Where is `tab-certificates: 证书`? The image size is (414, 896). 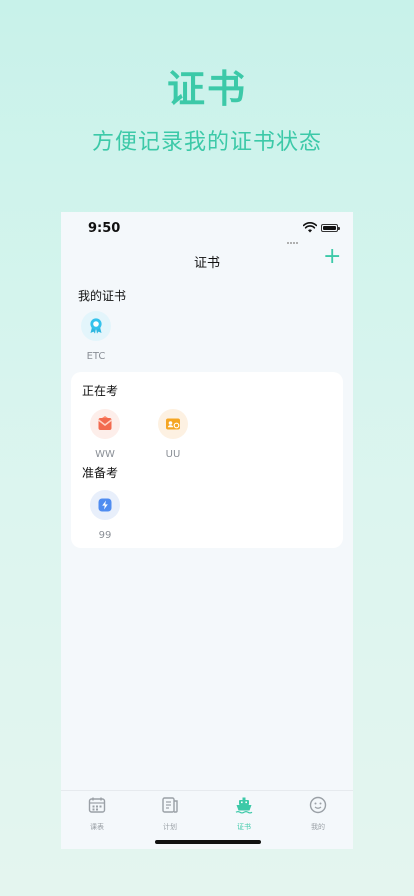 tab-certificates: 证书 is located at coordinates (244, 814).